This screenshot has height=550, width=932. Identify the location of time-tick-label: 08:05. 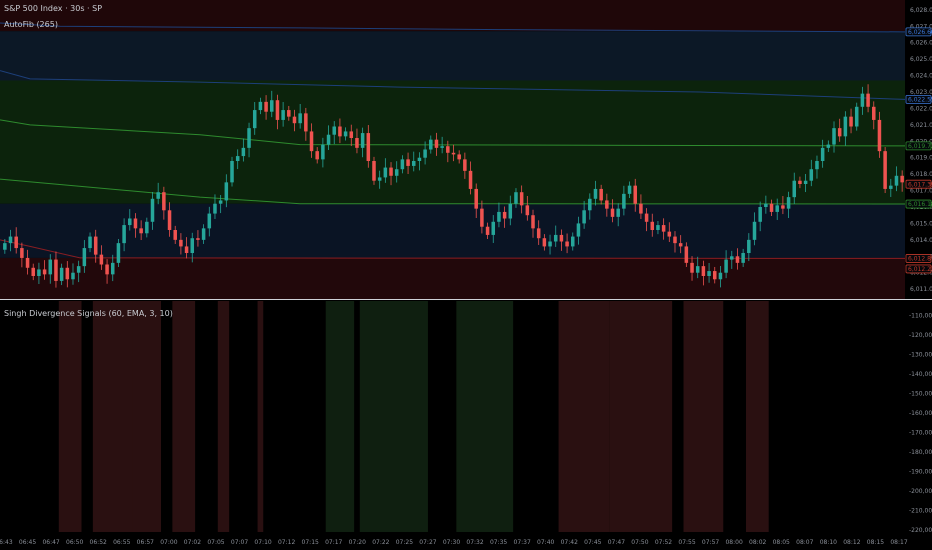
(781, 542).